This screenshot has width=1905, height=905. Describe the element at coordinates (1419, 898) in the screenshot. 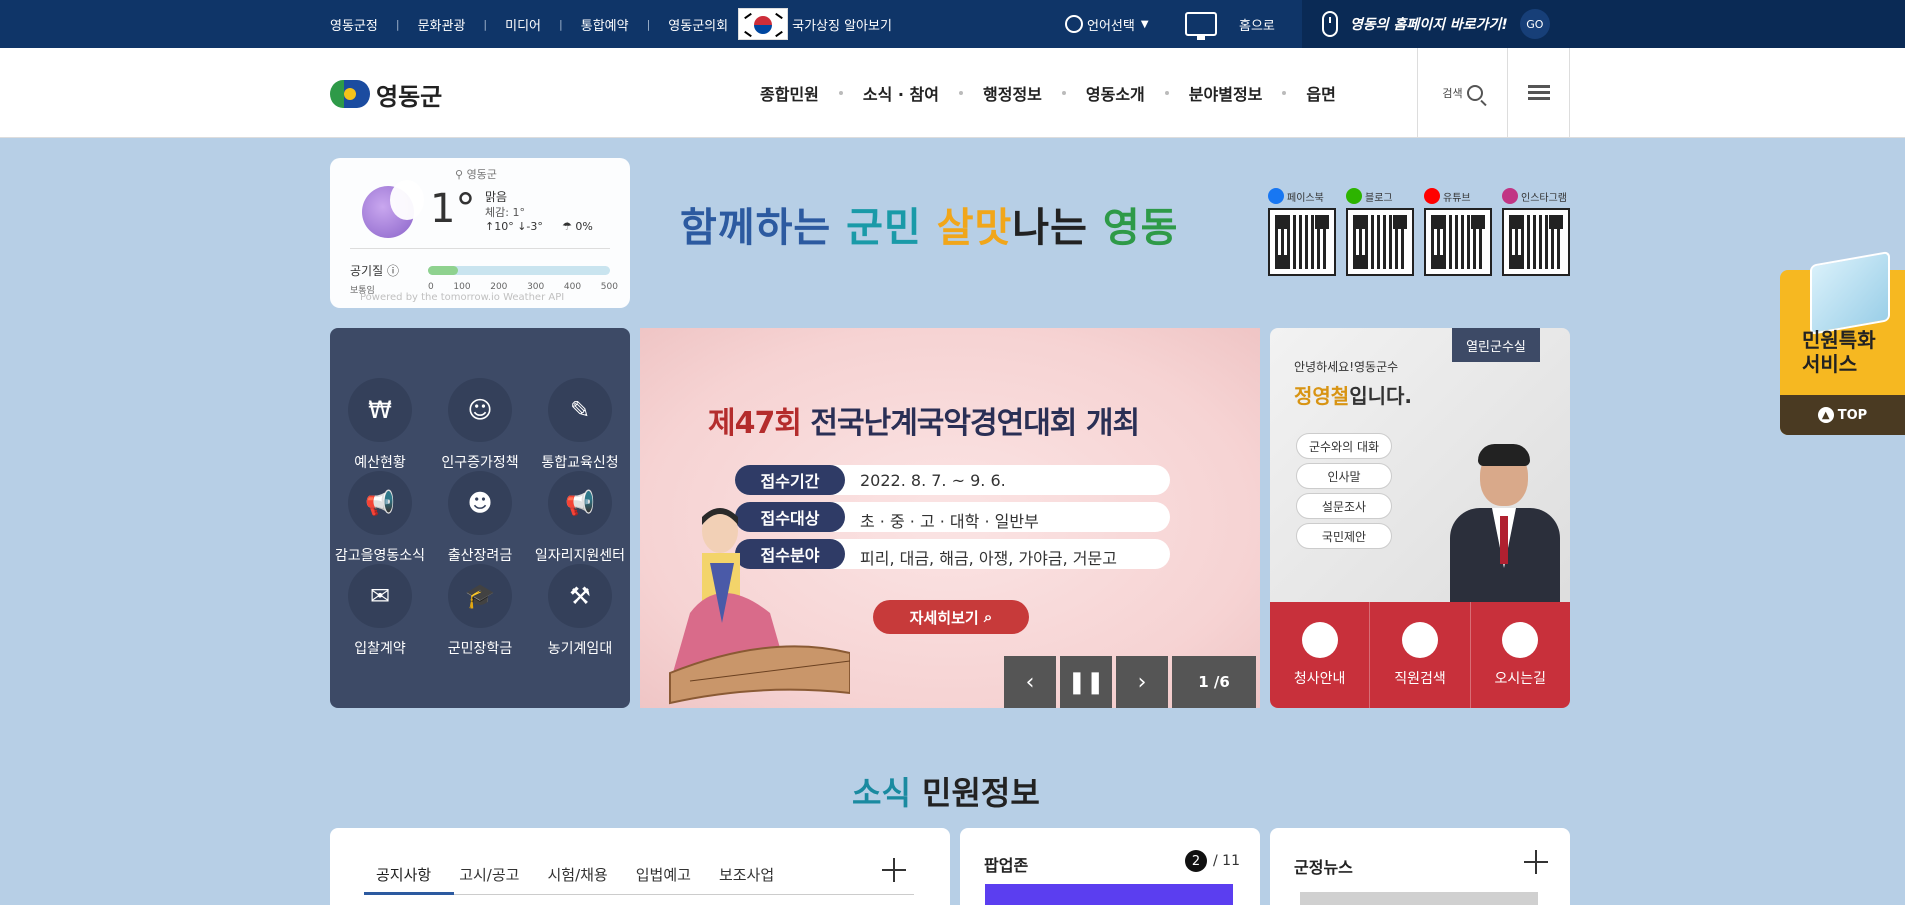

I see `news-image` at that location.